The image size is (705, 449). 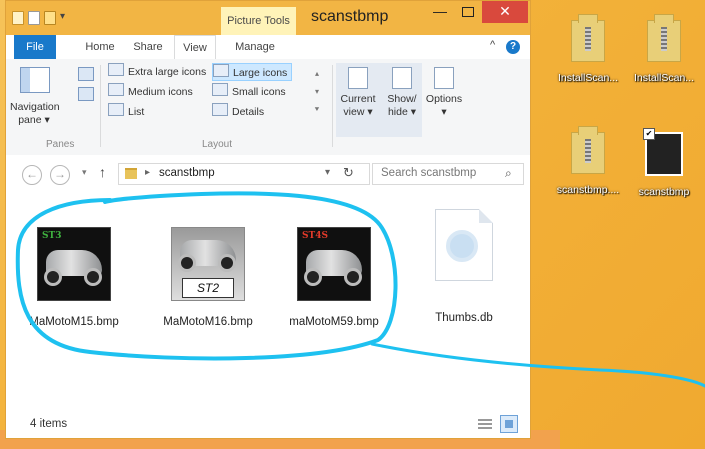 What do you see at coordinates (317, 93) in the screenshot?
I see `layout-gallery-scroll: ▴ ▾ ⯆` at bounding box center [317, 93].